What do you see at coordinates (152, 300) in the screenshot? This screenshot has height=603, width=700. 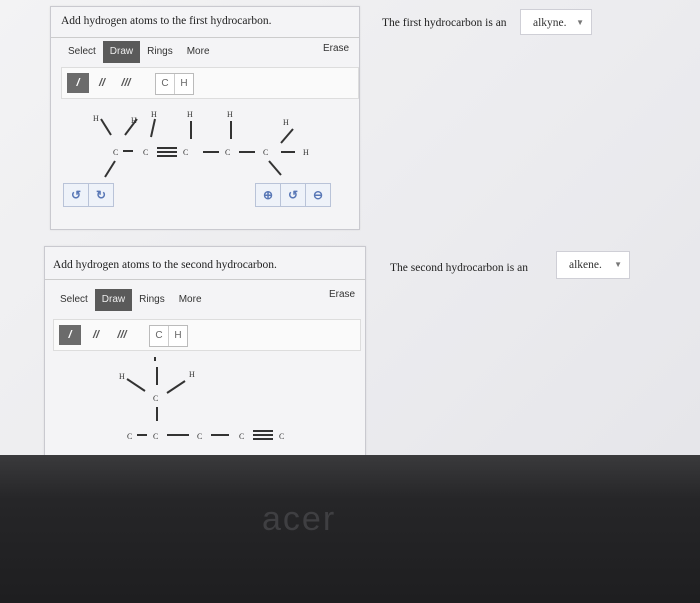 I see `rings-tool-2: Rings` at bounding box center [152, 300].